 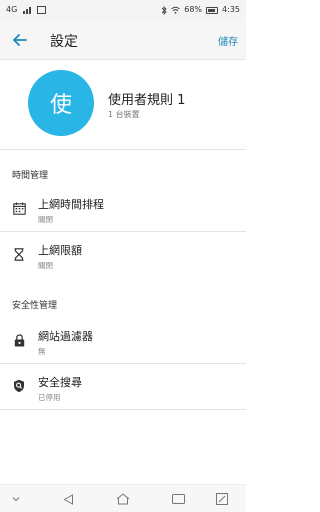 I want to click on hourglass-icon, so click(x=19, y=254).